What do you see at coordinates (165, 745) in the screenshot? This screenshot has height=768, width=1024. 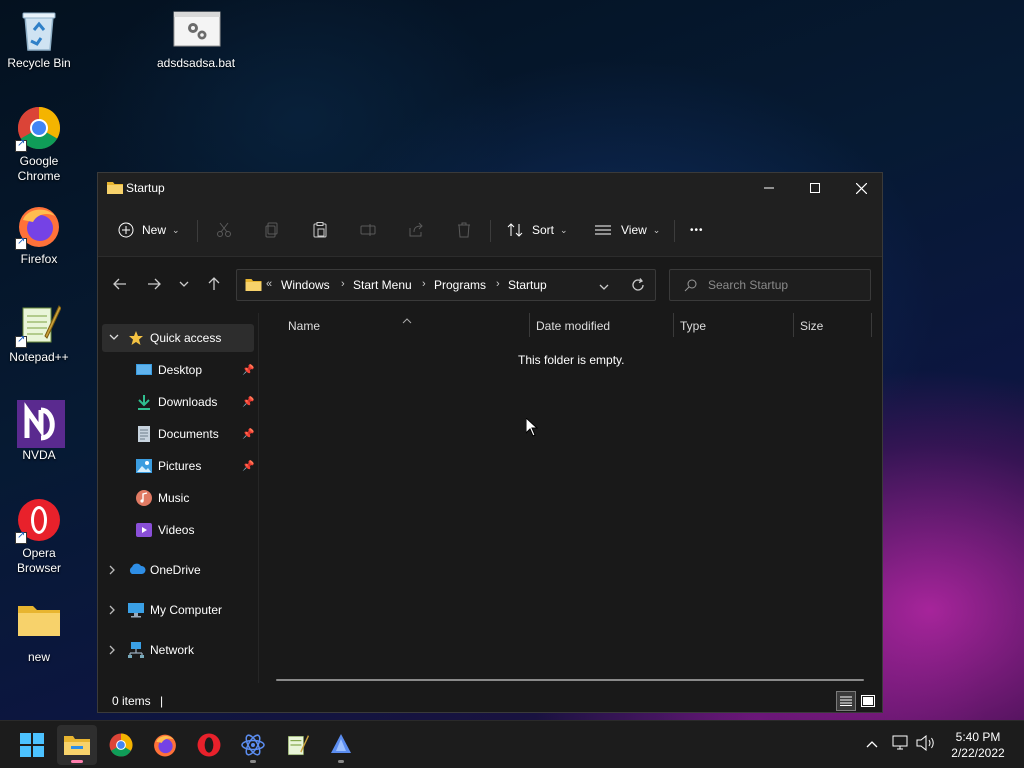 I see `taskbar-firefox` at bounding box center [165, 745].